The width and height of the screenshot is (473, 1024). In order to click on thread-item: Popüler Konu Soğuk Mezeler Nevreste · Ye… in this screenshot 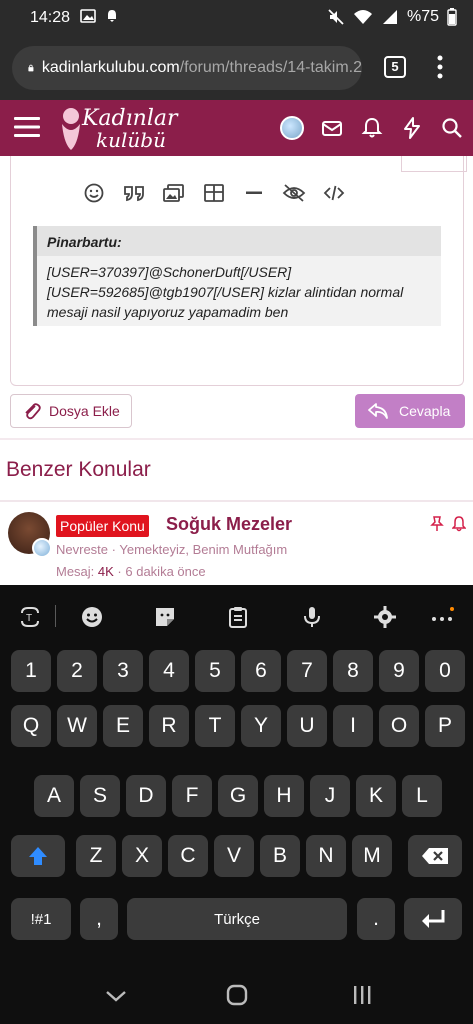, I will do `click(236, 543)`.